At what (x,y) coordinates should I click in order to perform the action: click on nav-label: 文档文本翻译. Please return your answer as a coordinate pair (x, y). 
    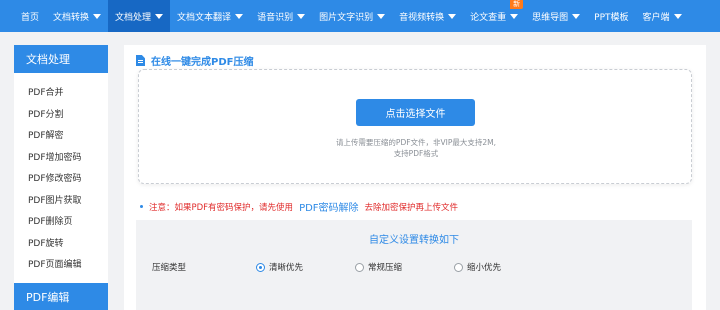
    Looking at the image, I should click on (204, 17).